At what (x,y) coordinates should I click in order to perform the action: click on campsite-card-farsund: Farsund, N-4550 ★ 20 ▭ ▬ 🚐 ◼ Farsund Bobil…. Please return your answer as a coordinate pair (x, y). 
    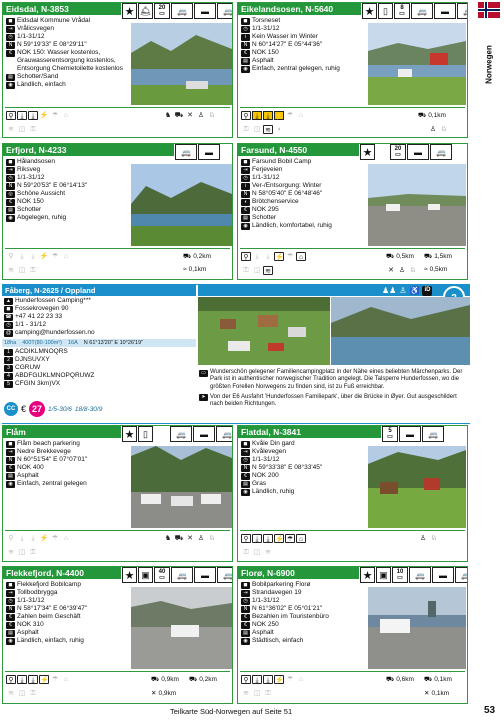
    Looking at the image, I should click on (352, 211).